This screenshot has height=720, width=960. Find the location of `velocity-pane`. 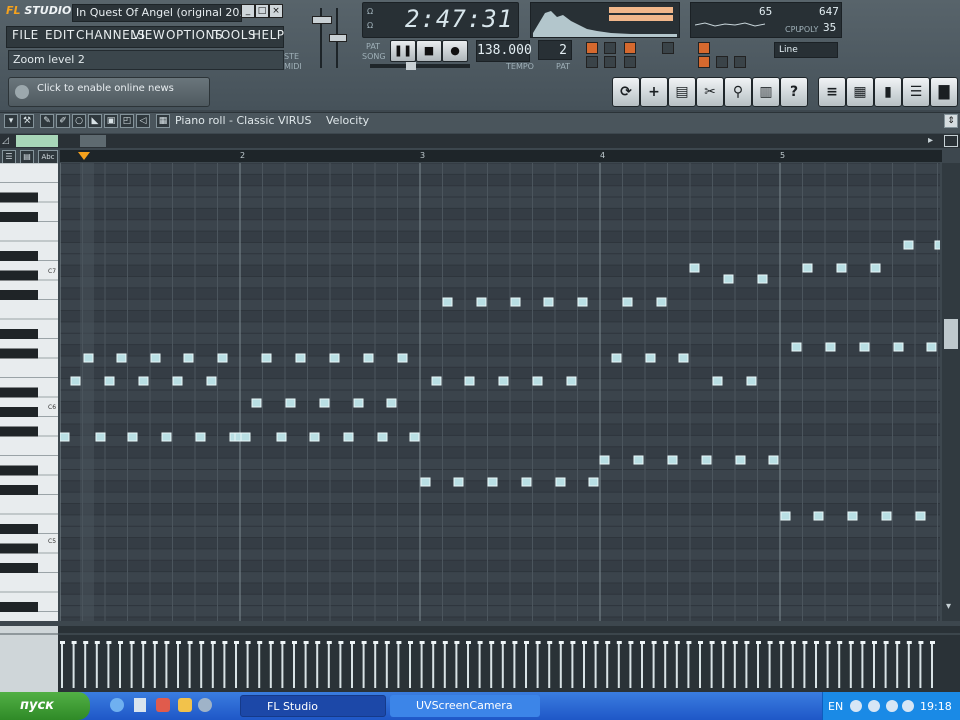

velocity-pane is located at coordinates (480, 659).